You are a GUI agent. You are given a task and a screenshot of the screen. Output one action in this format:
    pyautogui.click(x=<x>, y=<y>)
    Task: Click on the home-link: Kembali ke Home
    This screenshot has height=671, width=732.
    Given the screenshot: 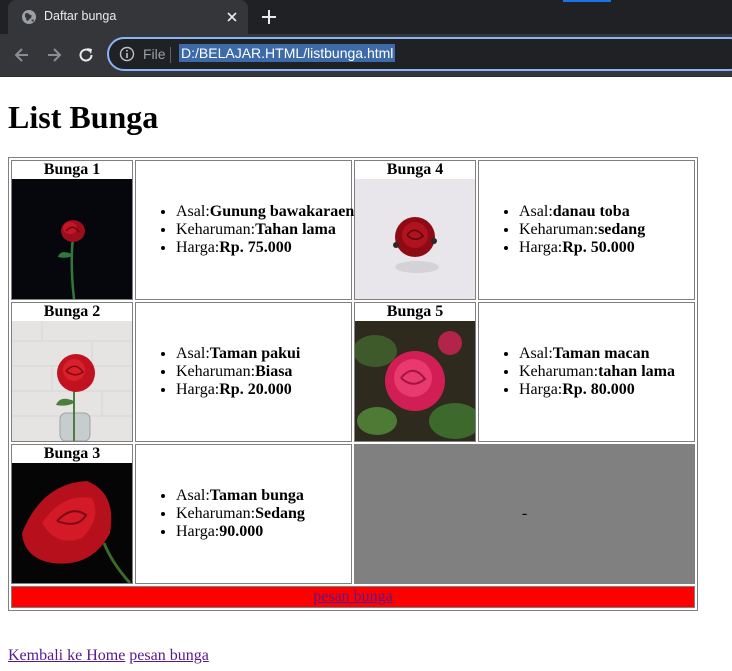 What is the action you would take?
    pyautogui.click(x=66, y=655)
    